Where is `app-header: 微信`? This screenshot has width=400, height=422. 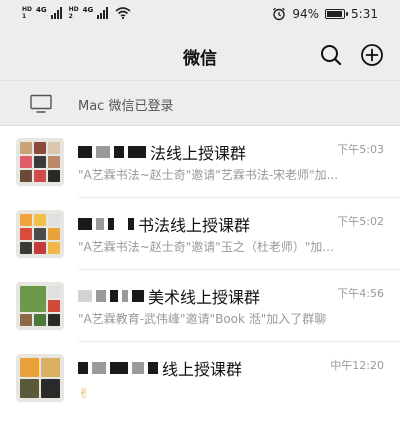
app-header: 微信 is located at coordinates (200, 55).